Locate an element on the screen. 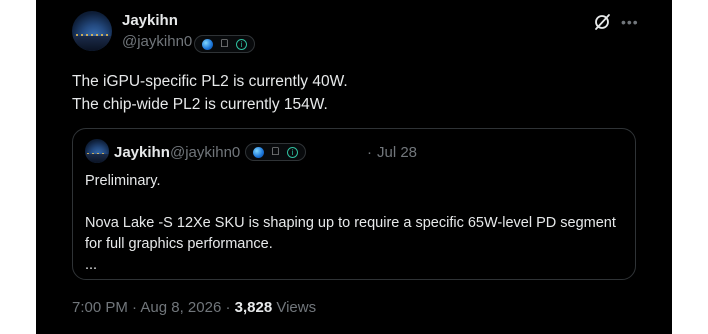 This screenshot has width=708, height=334. tweet-date: Aug 8, 2026 is located at coordinates (180, 307).